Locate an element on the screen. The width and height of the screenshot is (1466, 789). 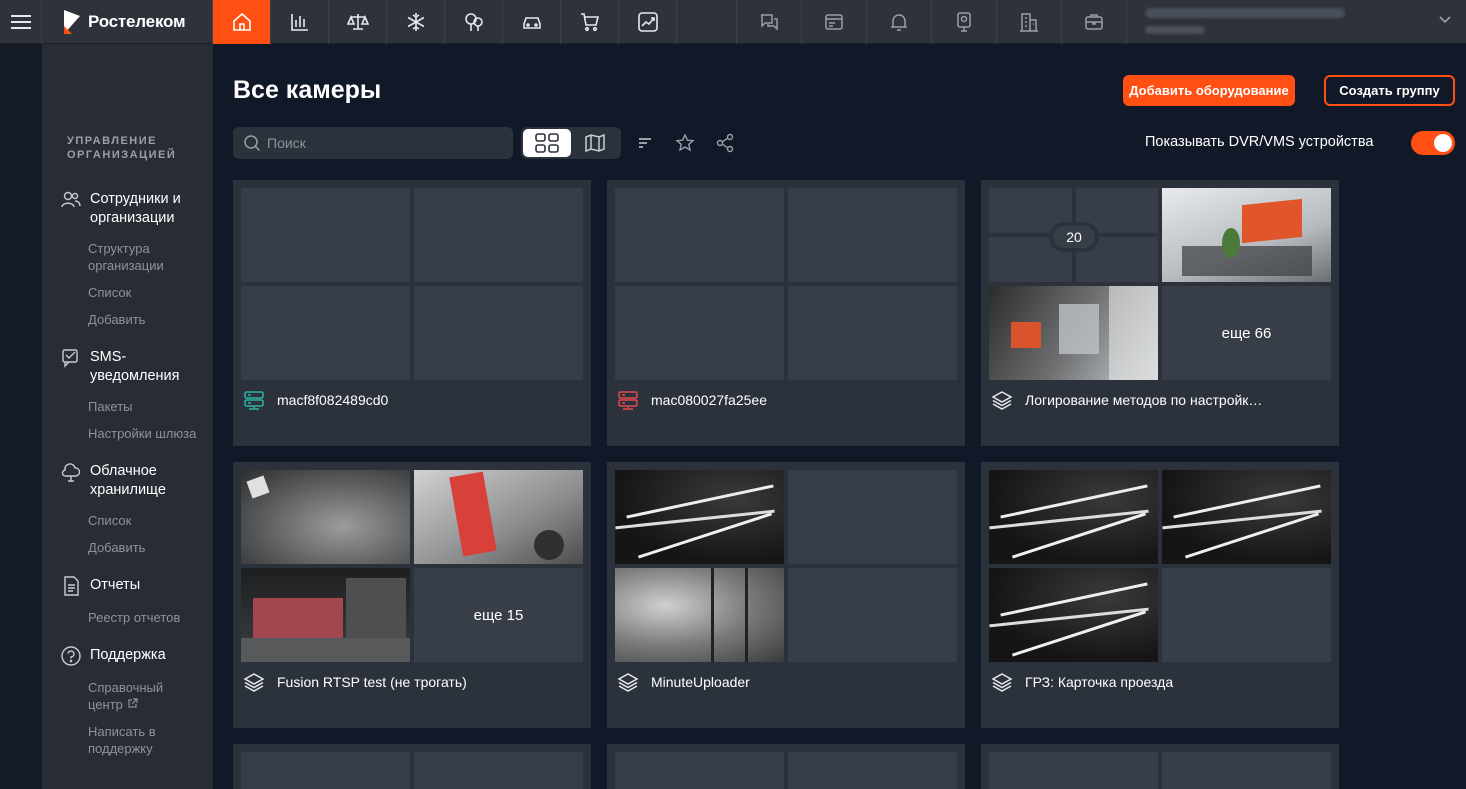
sidebar-item-packages: Пакеты is located at coordinates (124, 406).